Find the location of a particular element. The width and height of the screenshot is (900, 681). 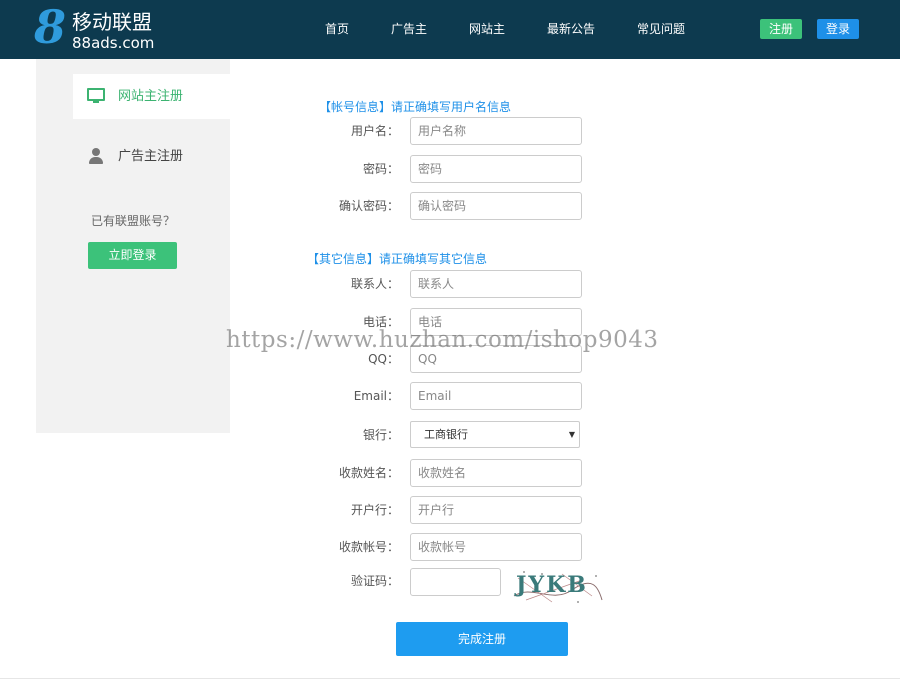

nav-faq: 常见问题 is located at coordinates (661, 29).